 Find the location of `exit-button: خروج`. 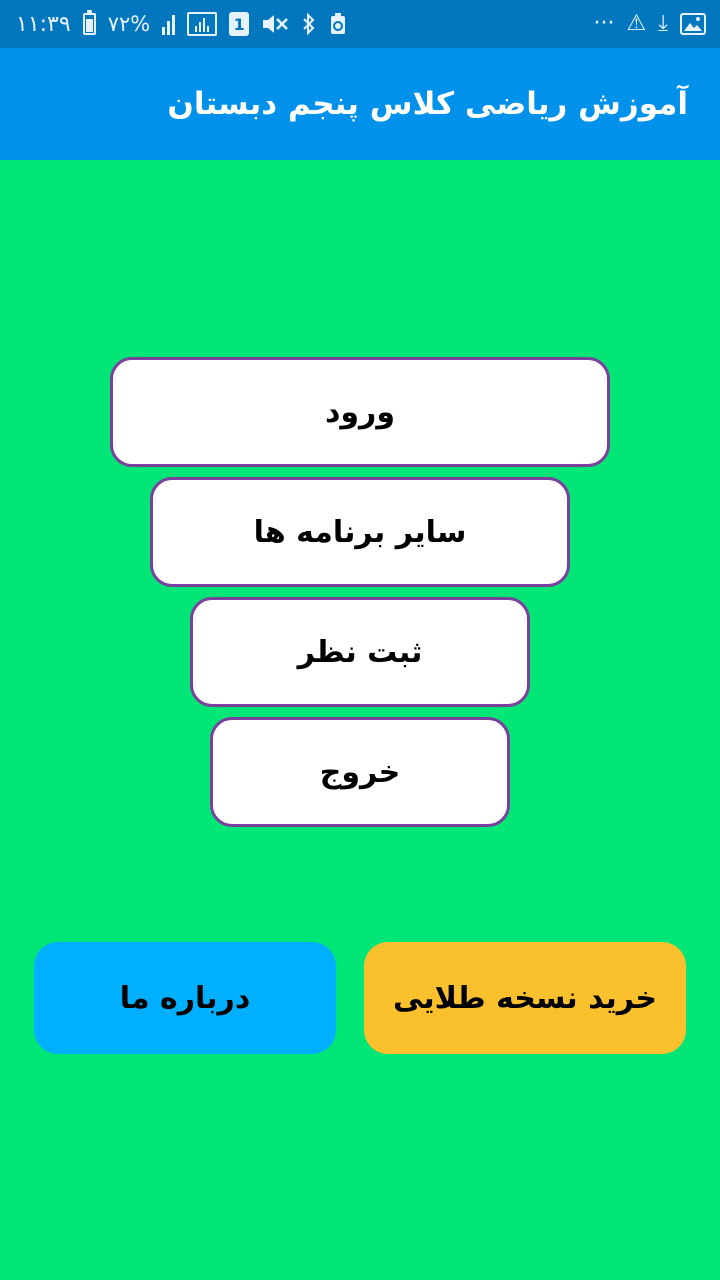

exit-button: خروج is located at coordinates (360, 772).